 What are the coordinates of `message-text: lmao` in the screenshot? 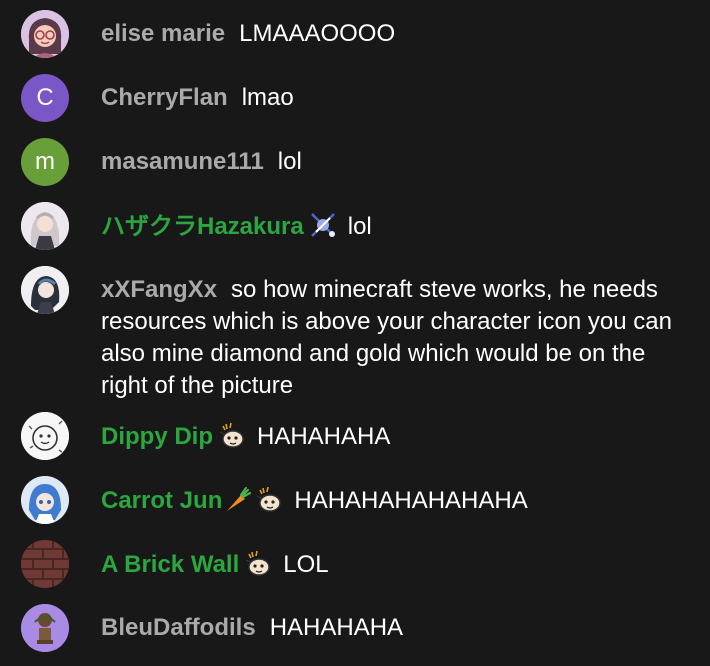 It's located at (267, 97).